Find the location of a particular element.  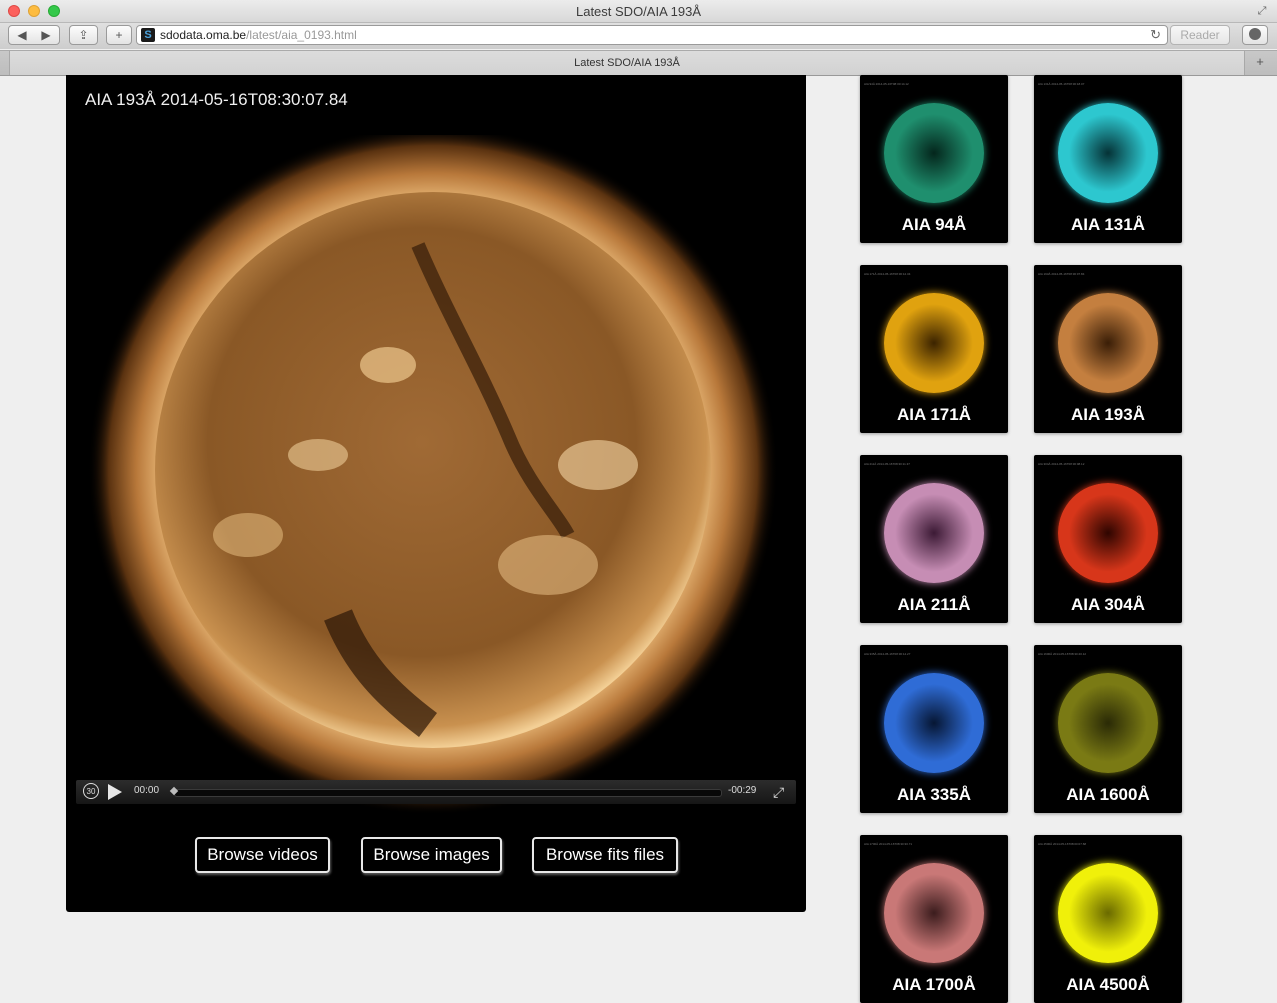

thumbnail-label: AIA 193Å is located at coordinates (1107, 414).